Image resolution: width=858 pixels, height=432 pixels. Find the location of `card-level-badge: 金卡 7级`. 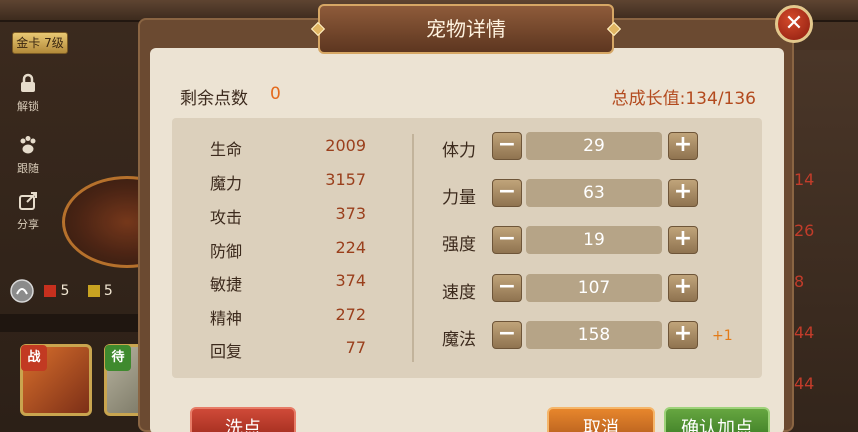

card-level-badge: 金卡 7级 is located at coordinates (40, 43).